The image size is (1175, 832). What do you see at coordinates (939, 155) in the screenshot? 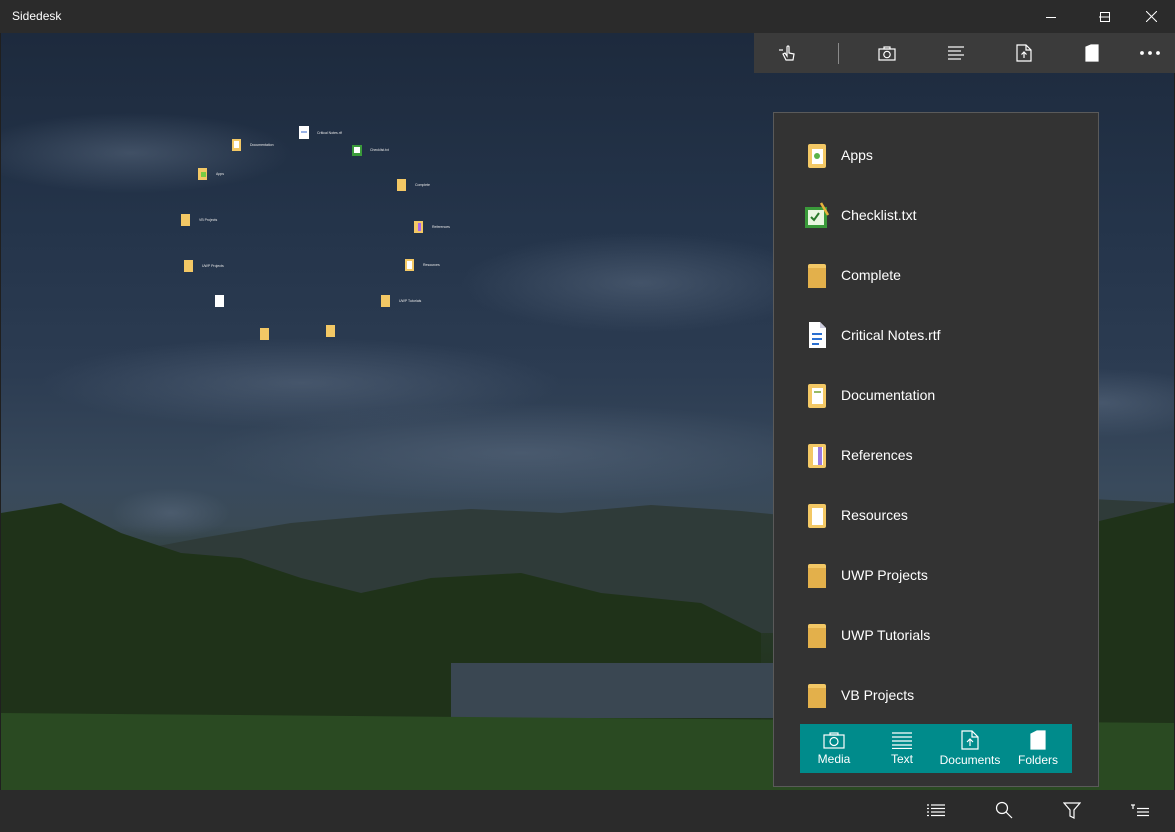
I see `list-item: Apps` at bounding box center [939, 155].